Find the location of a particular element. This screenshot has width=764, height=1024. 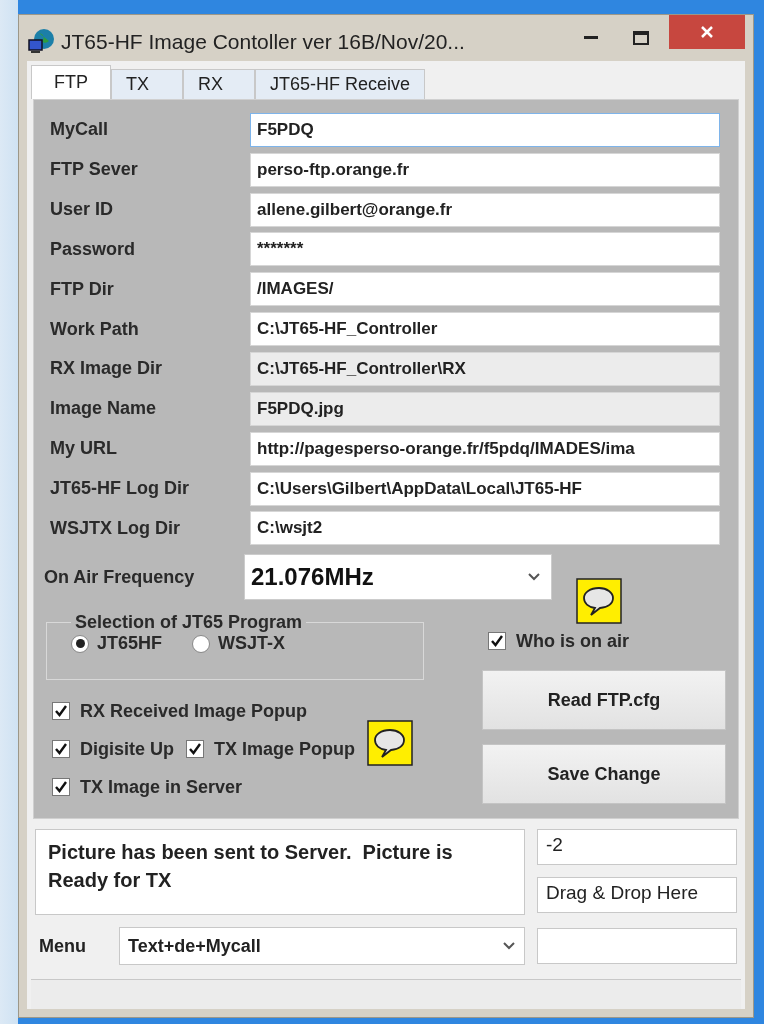

close-icon is located at coordinates (707, 32).